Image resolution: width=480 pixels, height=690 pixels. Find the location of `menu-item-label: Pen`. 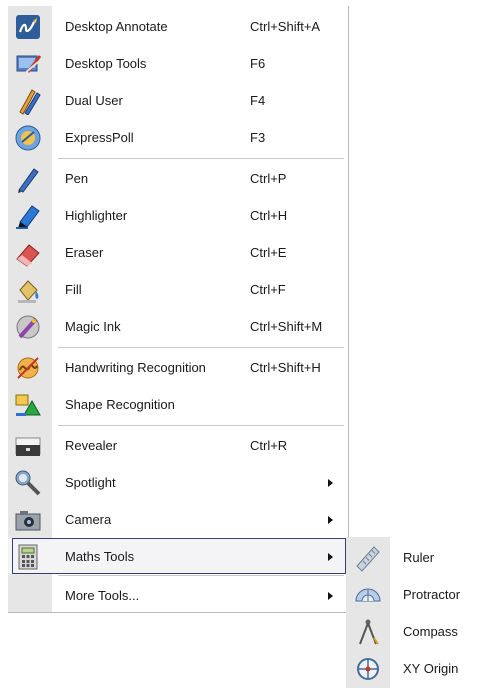

menu-item-label: Pen is located at coordinates (77, 178).